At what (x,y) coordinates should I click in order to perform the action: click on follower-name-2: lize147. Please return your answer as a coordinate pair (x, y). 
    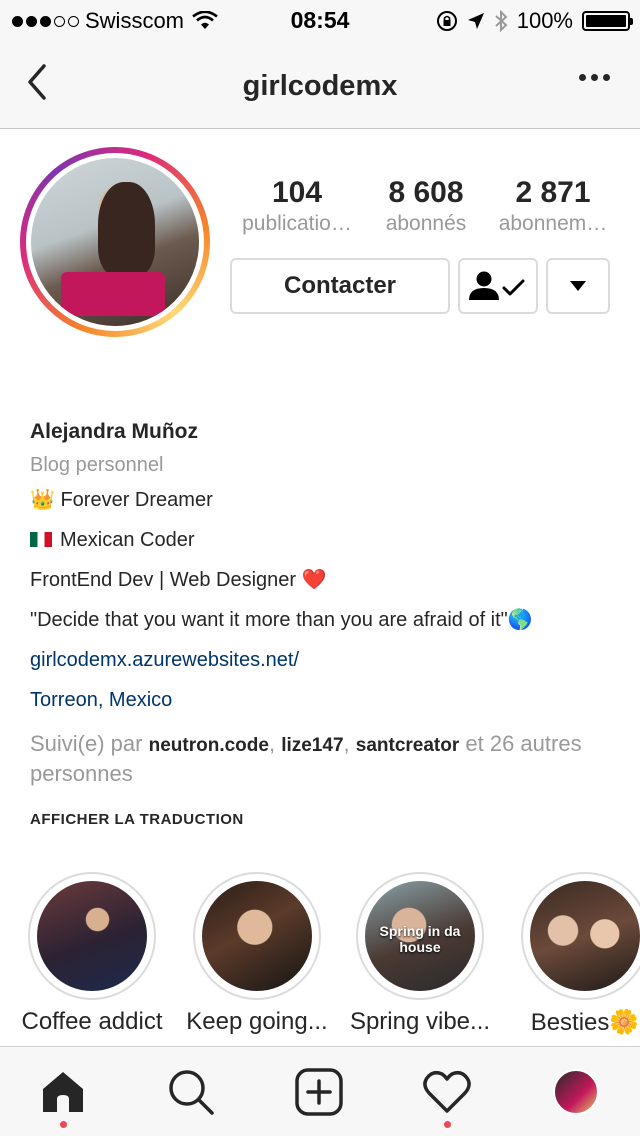
    Looking at the image, I should click on (312, 745).